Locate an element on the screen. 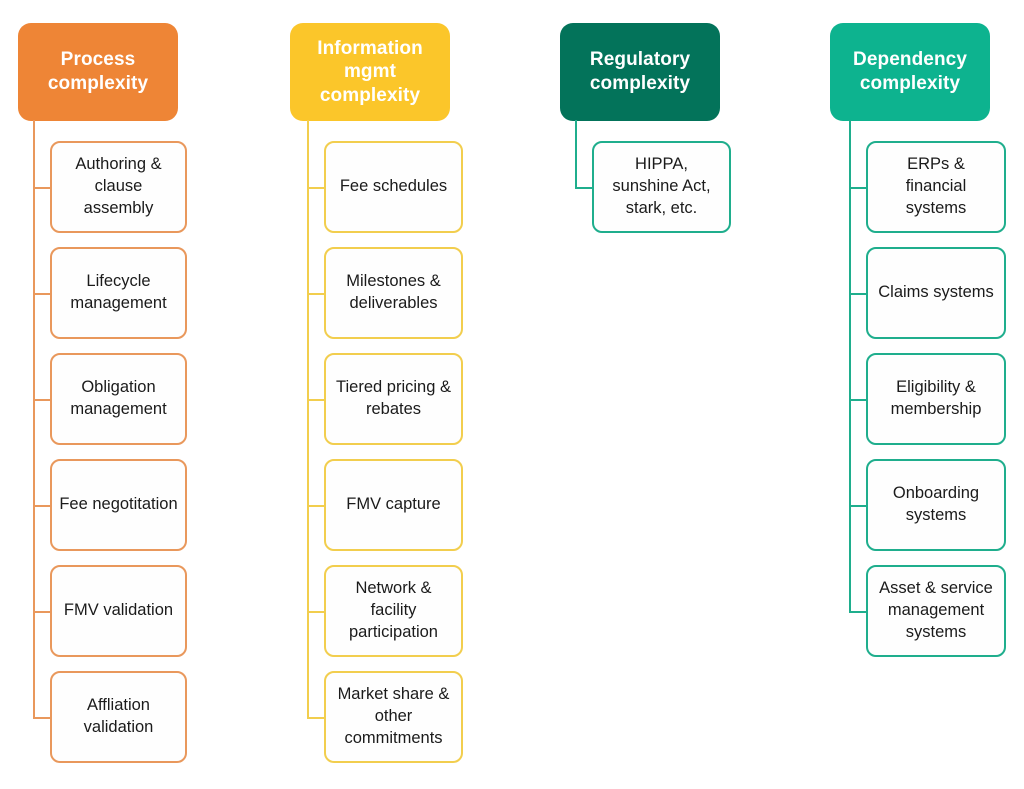  connector-spine-information-mgmt is located at coordinates (308, 418).